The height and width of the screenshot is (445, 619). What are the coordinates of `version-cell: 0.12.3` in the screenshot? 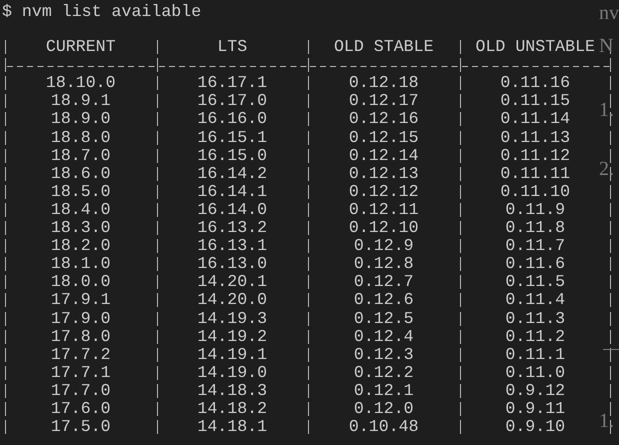 It's located at (384, 354).